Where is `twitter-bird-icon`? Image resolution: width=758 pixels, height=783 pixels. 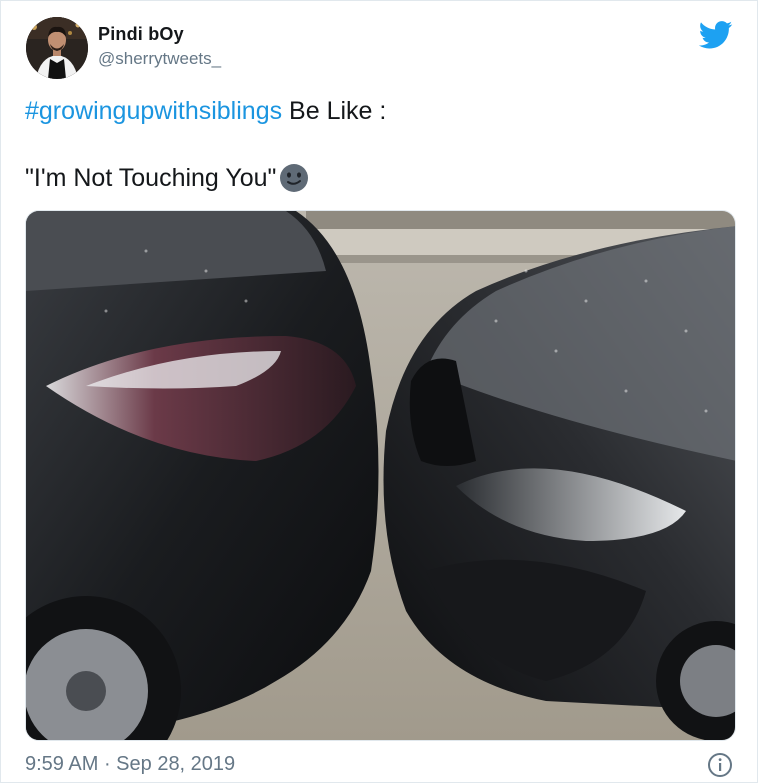 twitter-bird-icon is located at coordinates (716, 35).